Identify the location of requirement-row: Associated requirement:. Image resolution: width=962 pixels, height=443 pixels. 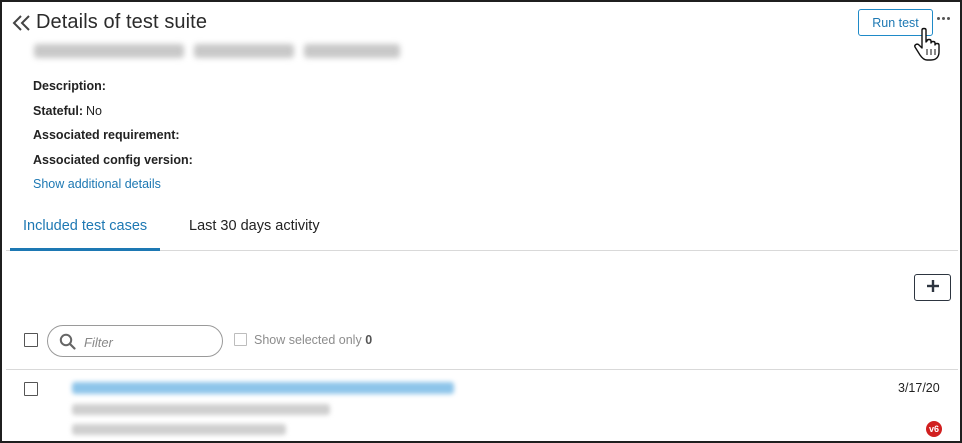
(114, 139).